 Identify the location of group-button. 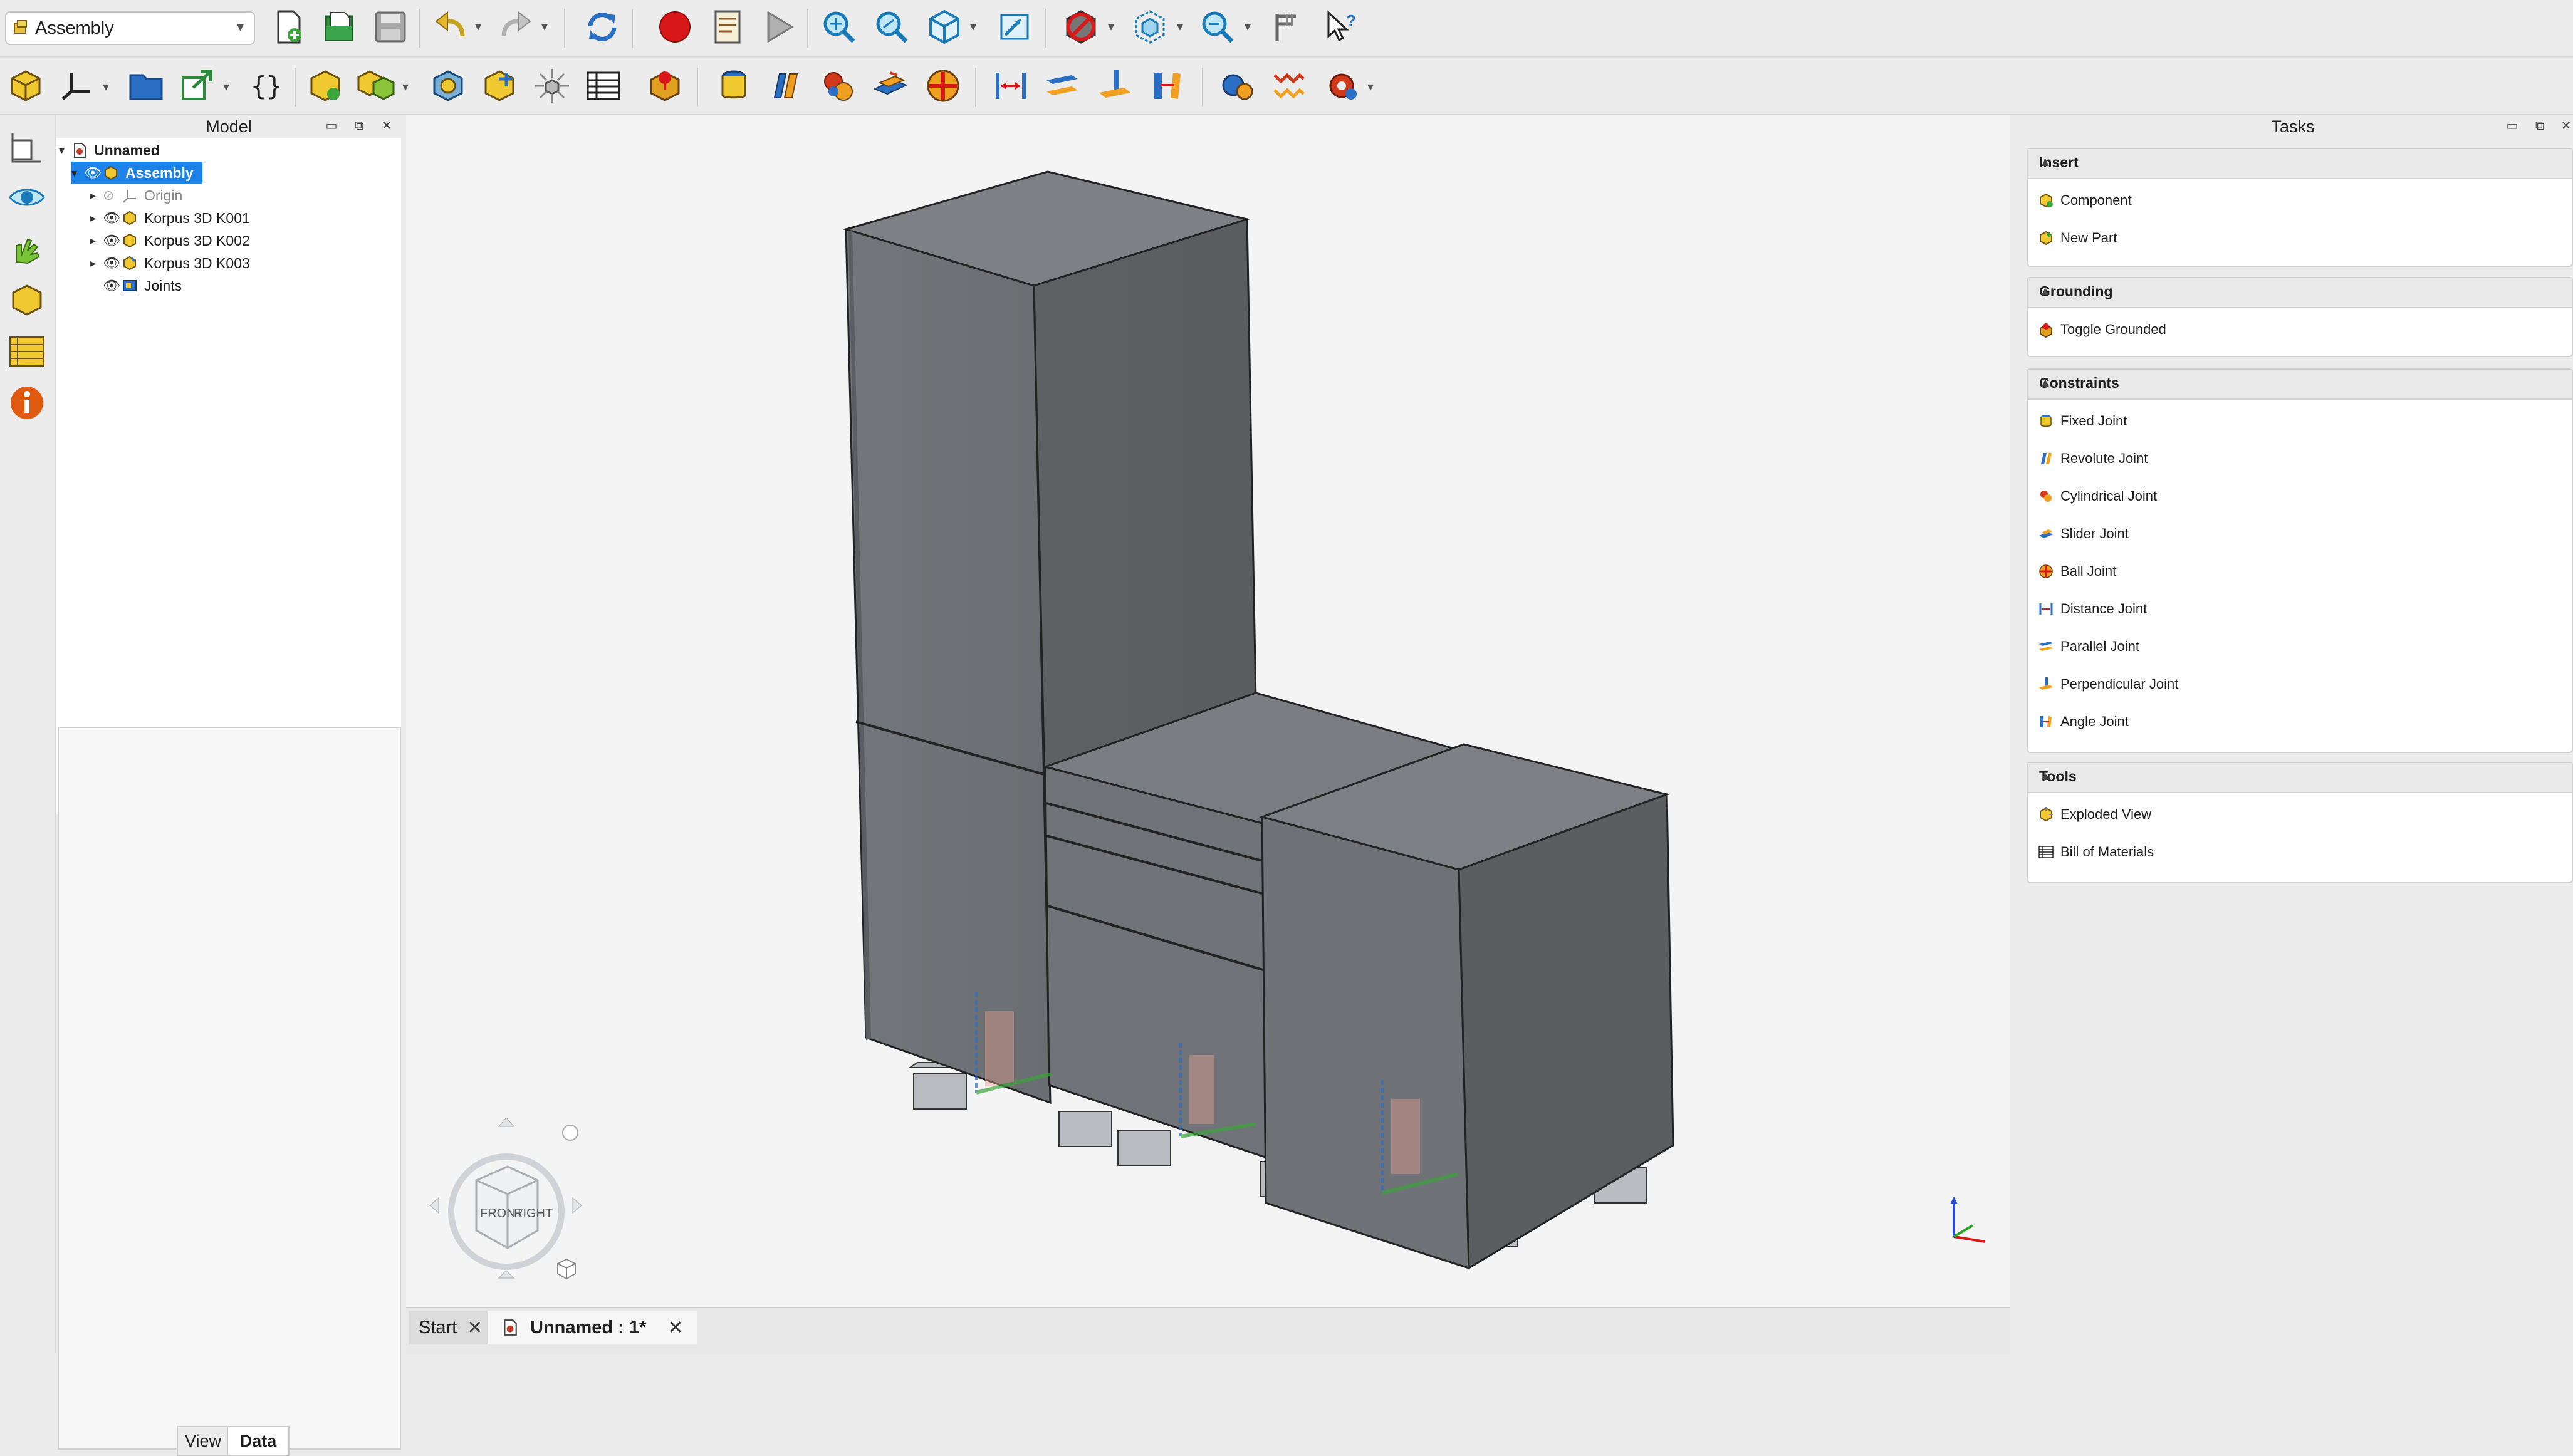
(146, 86).